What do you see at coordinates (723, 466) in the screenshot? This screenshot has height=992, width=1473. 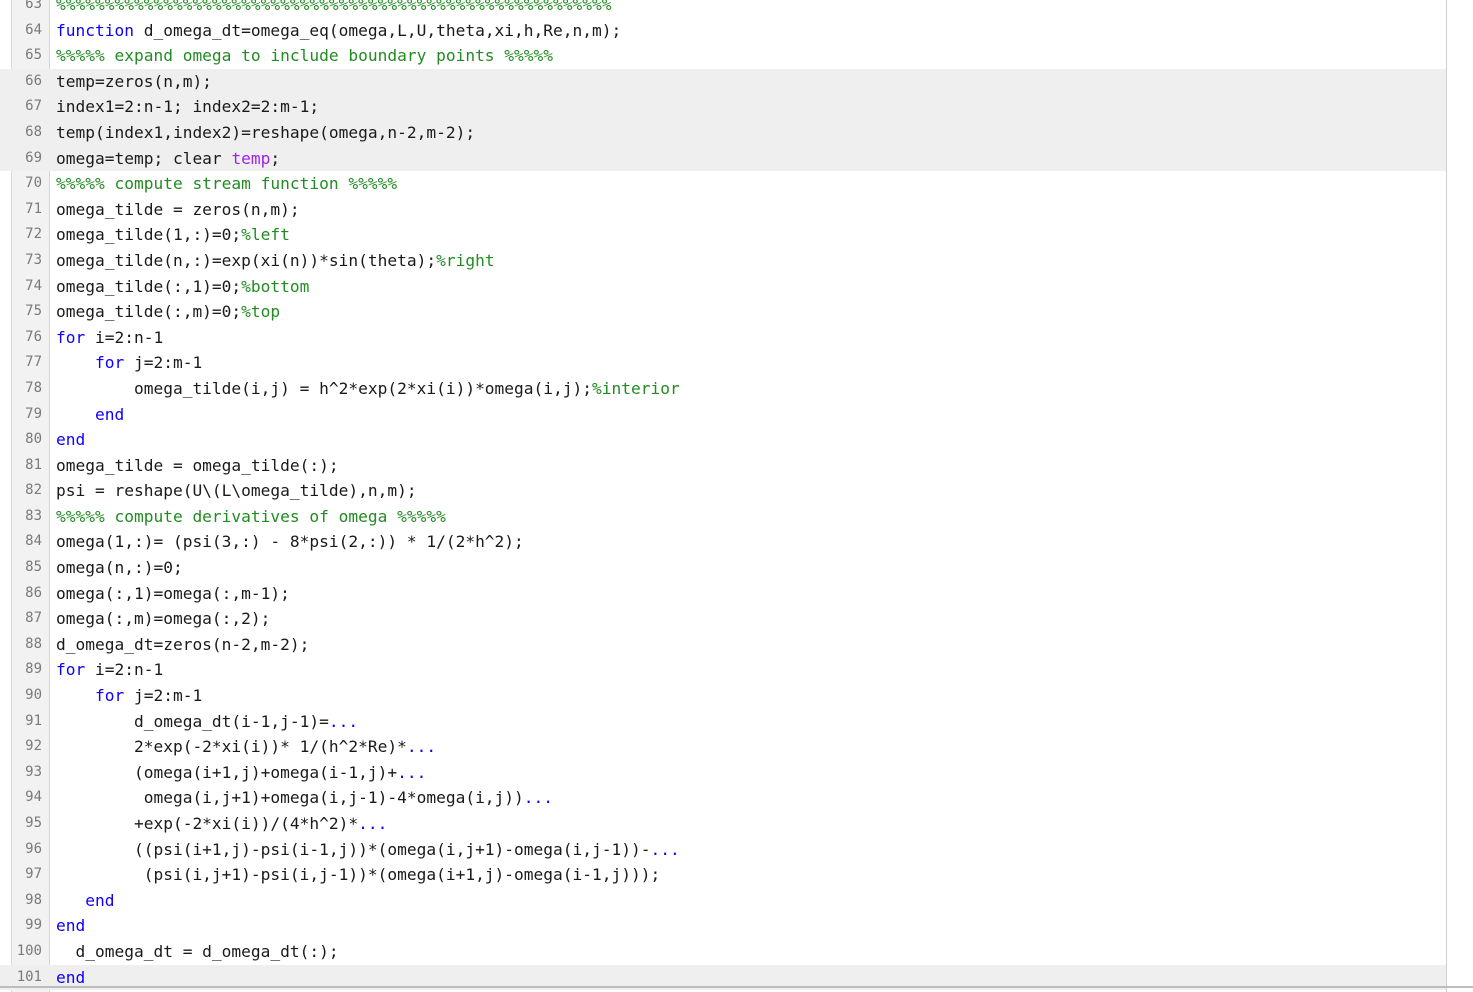 I see `code-line: 81 omega_tilde = omega_tilde(:);` at bounding box center [723, 466].